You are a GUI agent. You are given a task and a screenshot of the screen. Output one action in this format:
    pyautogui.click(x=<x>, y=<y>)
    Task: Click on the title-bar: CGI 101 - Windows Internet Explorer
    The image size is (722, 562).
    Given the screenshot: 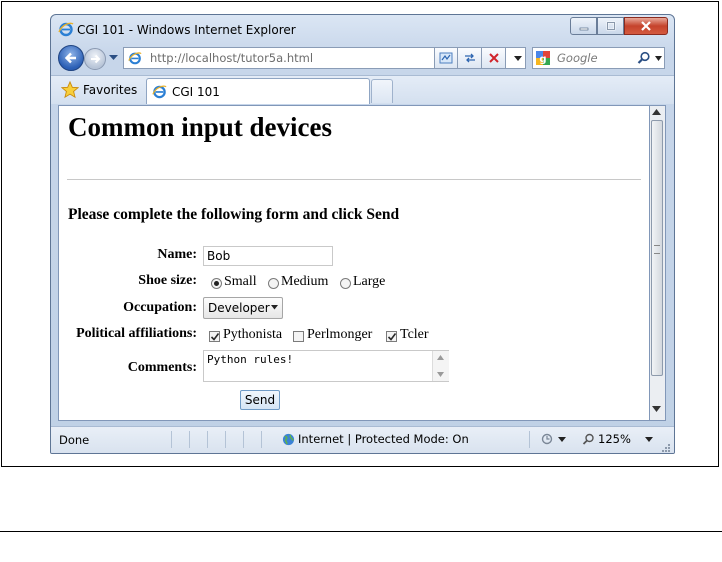 What is the action you would take?
    pyautogui.click(x=362, y=29)
    